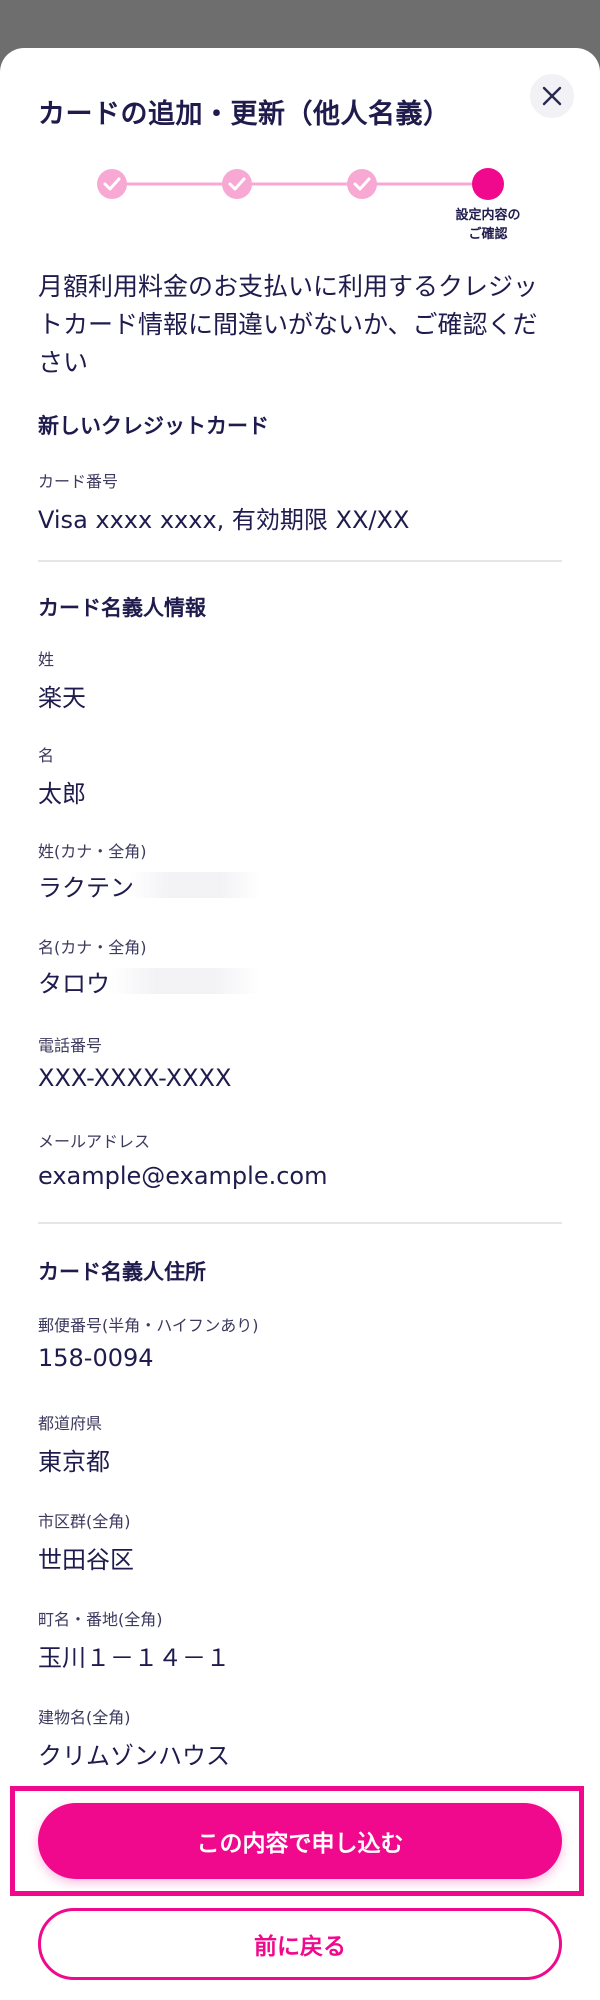  What do you see at coordinates (237, 184) in the screenshot?
I see `step-2-done` at bounding box center [237, 184].